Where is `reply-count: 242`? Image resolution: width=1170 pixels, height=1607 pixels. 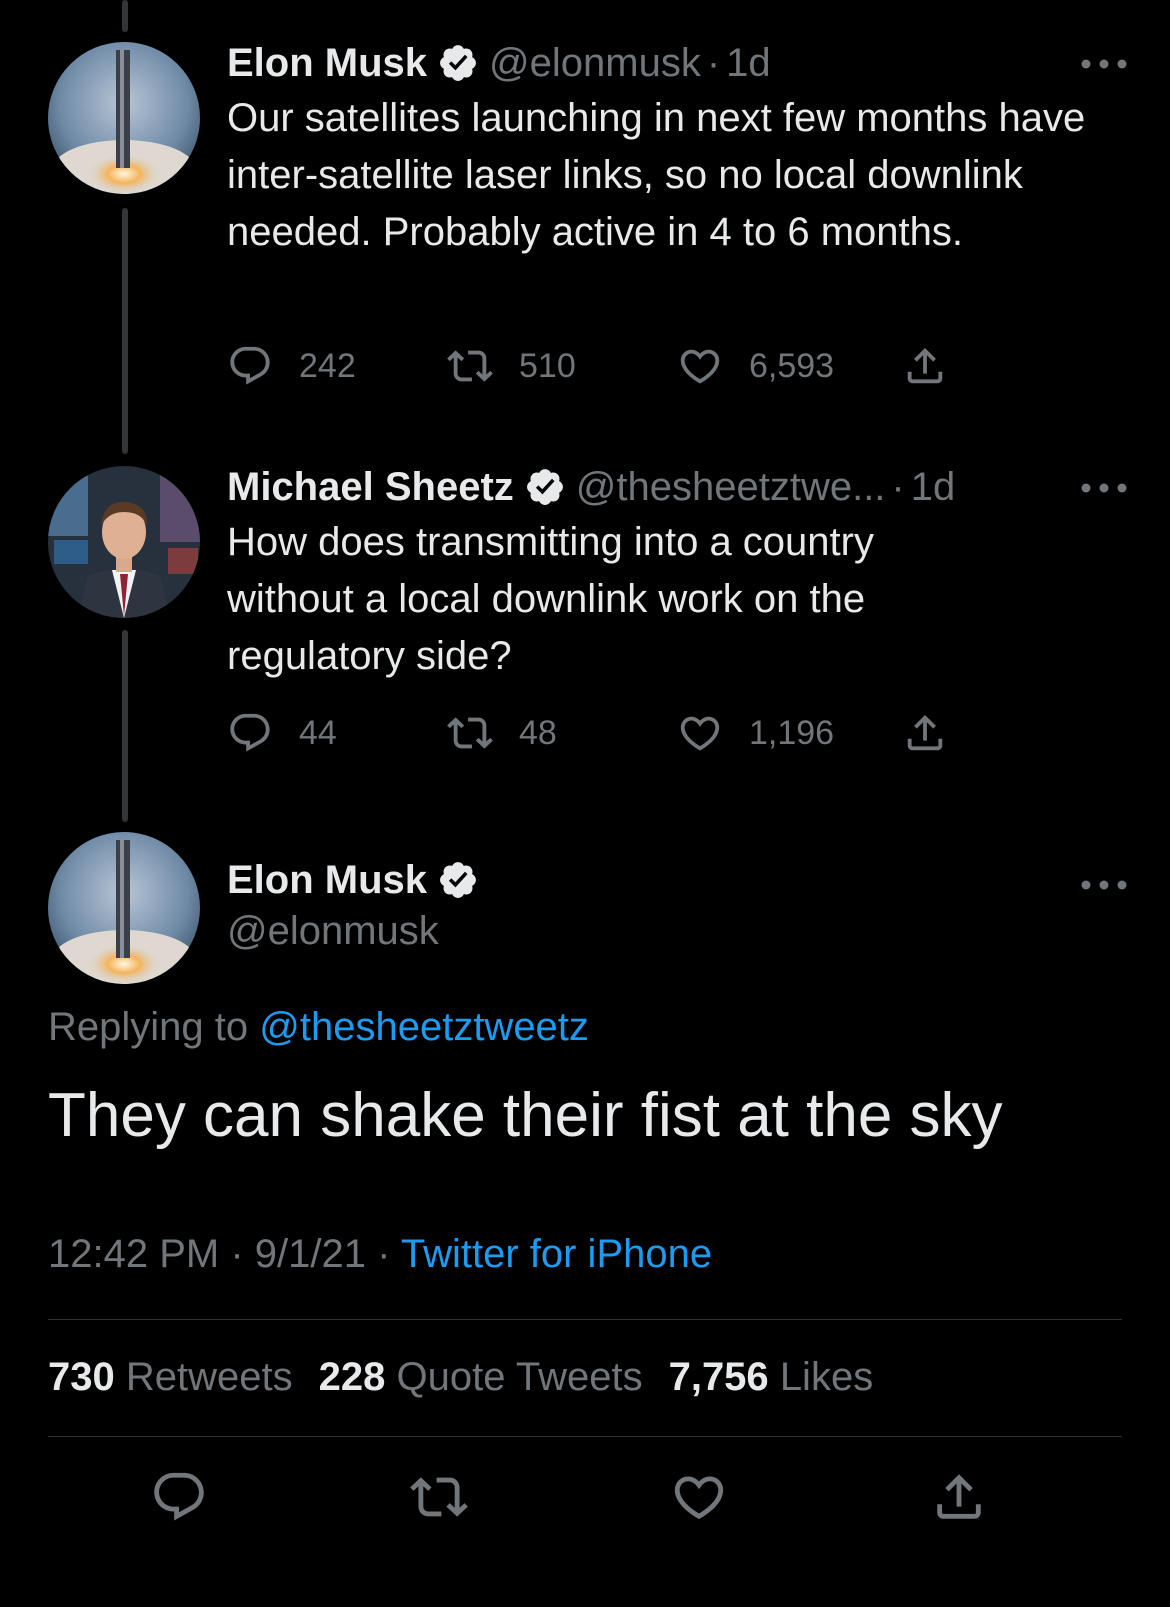
reply-count: 242 is located at coordinates (327, 365).